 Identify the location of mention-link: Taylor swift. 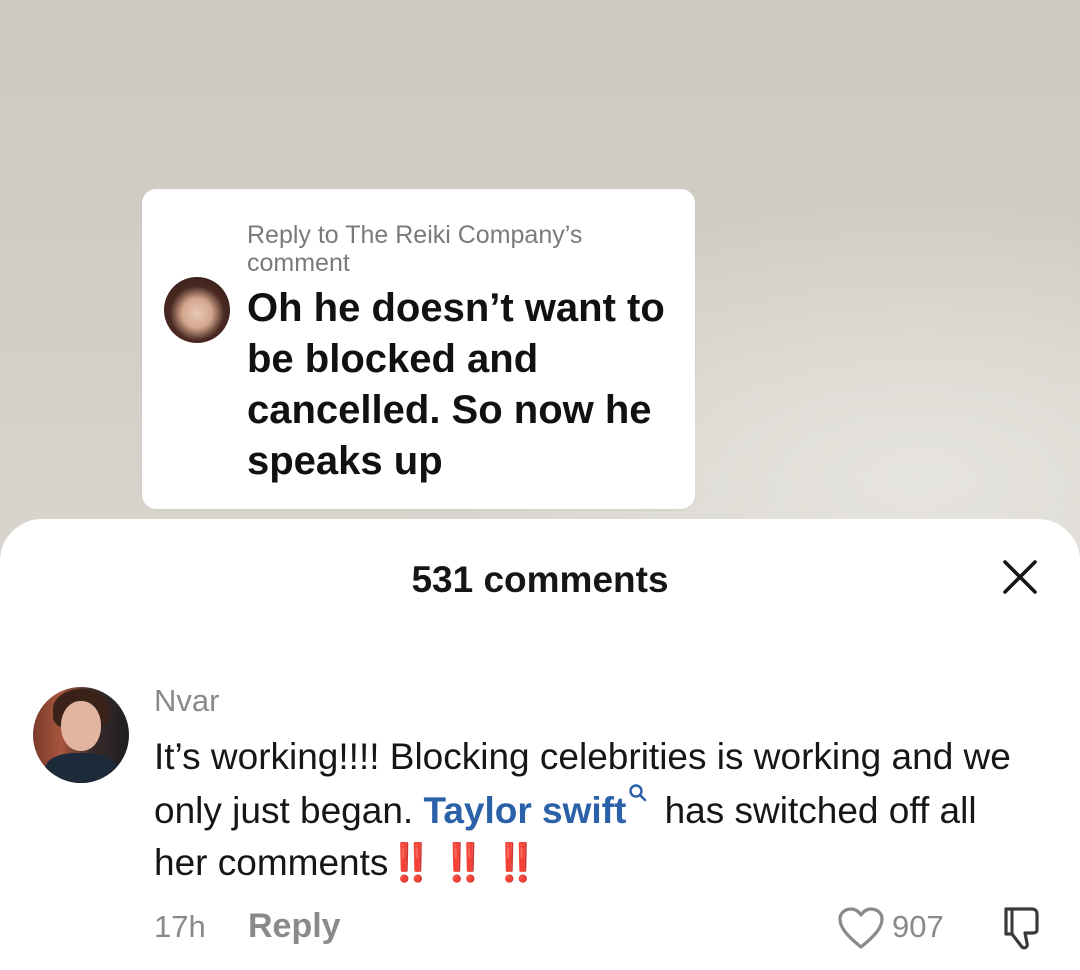
(524, 810).